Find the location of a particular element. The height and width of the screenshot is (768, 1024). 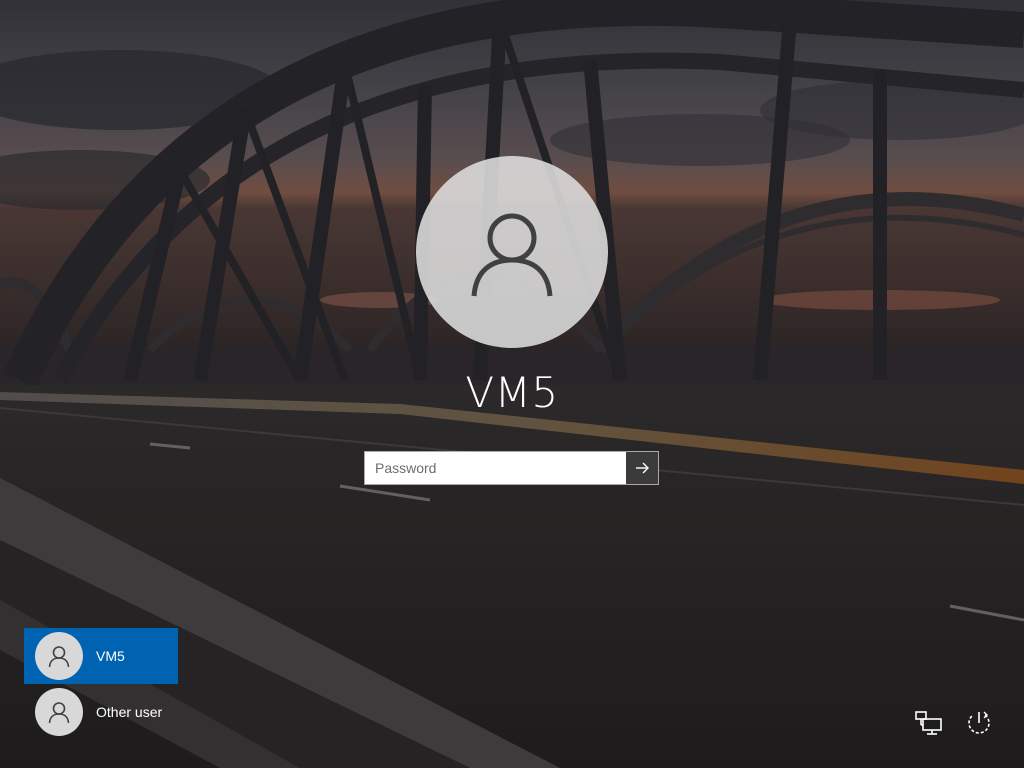

password-field-group is located at coordinates (511, 468).